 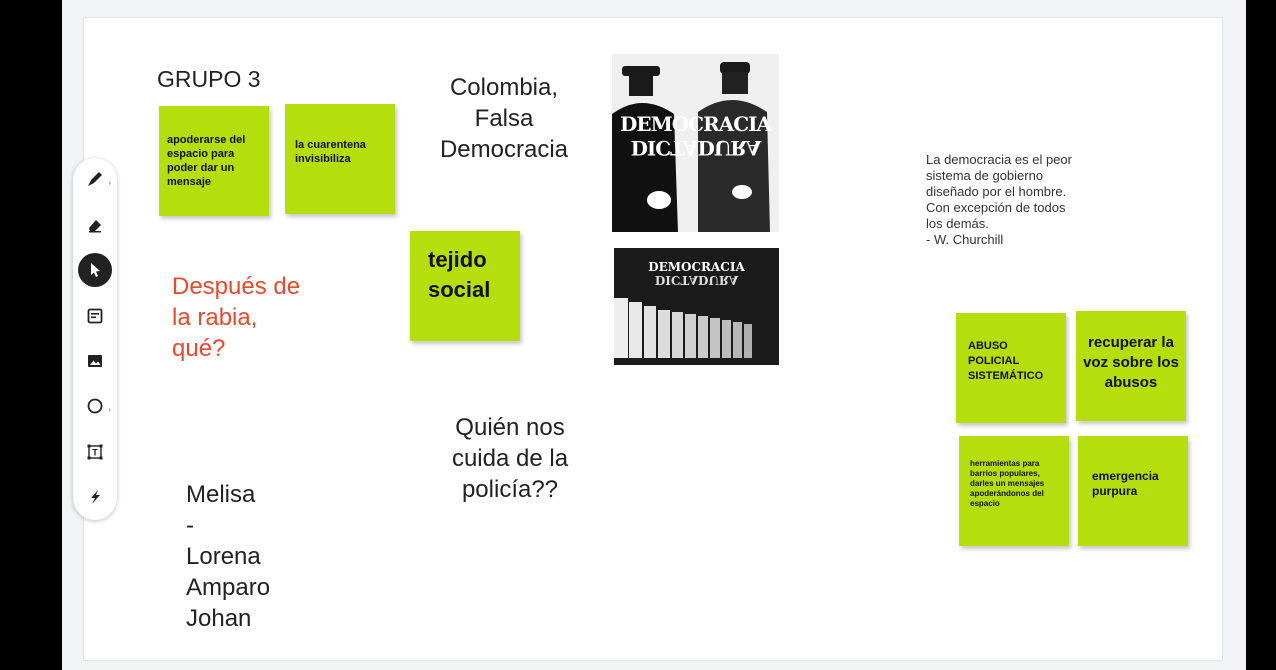 I want to click on sticky-note-icon, so click(x=95, y=316).